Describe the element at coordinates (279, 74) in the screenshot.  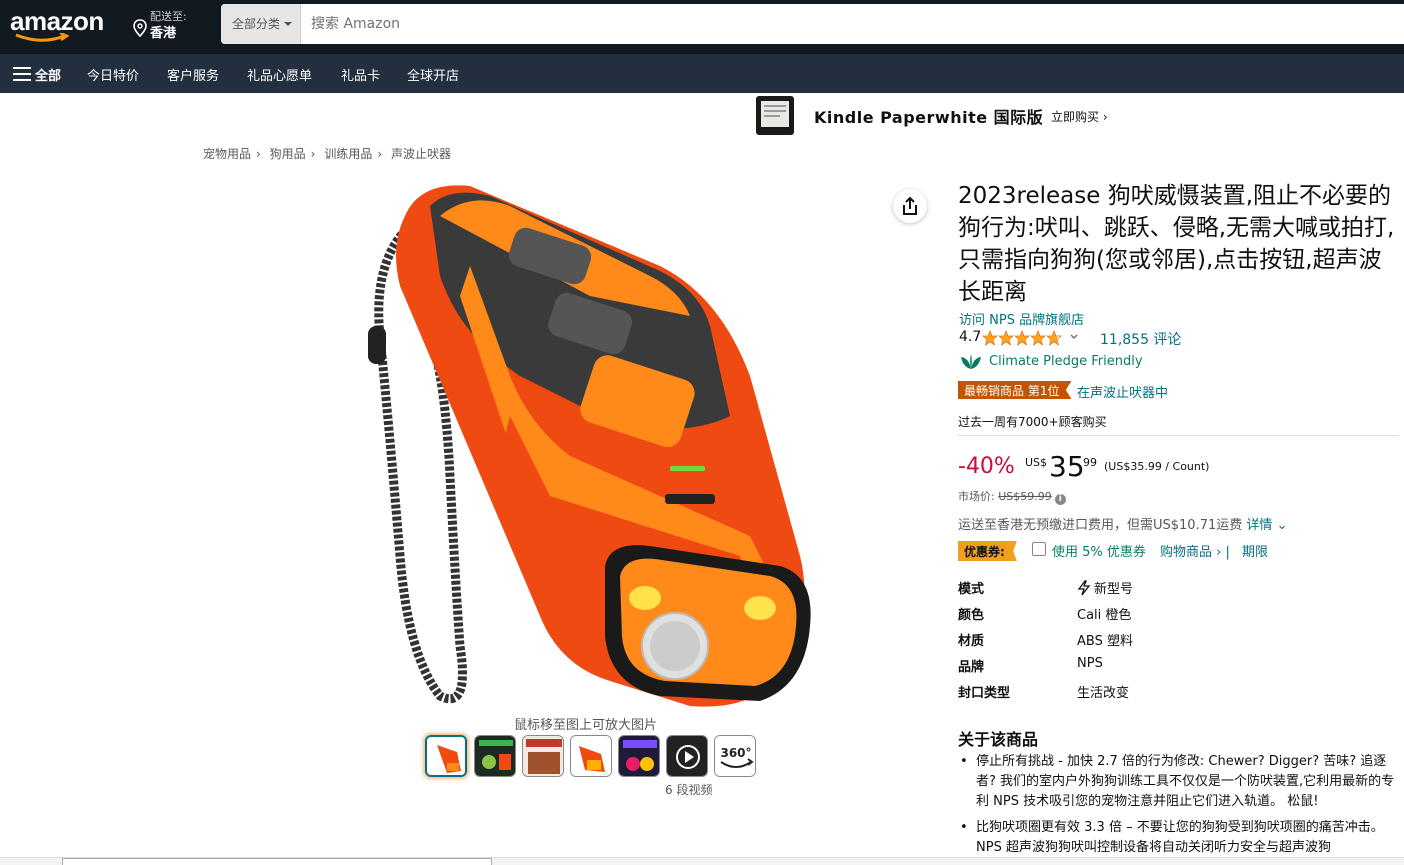
I see `nav-registry: 礼品心愿单` at that location.